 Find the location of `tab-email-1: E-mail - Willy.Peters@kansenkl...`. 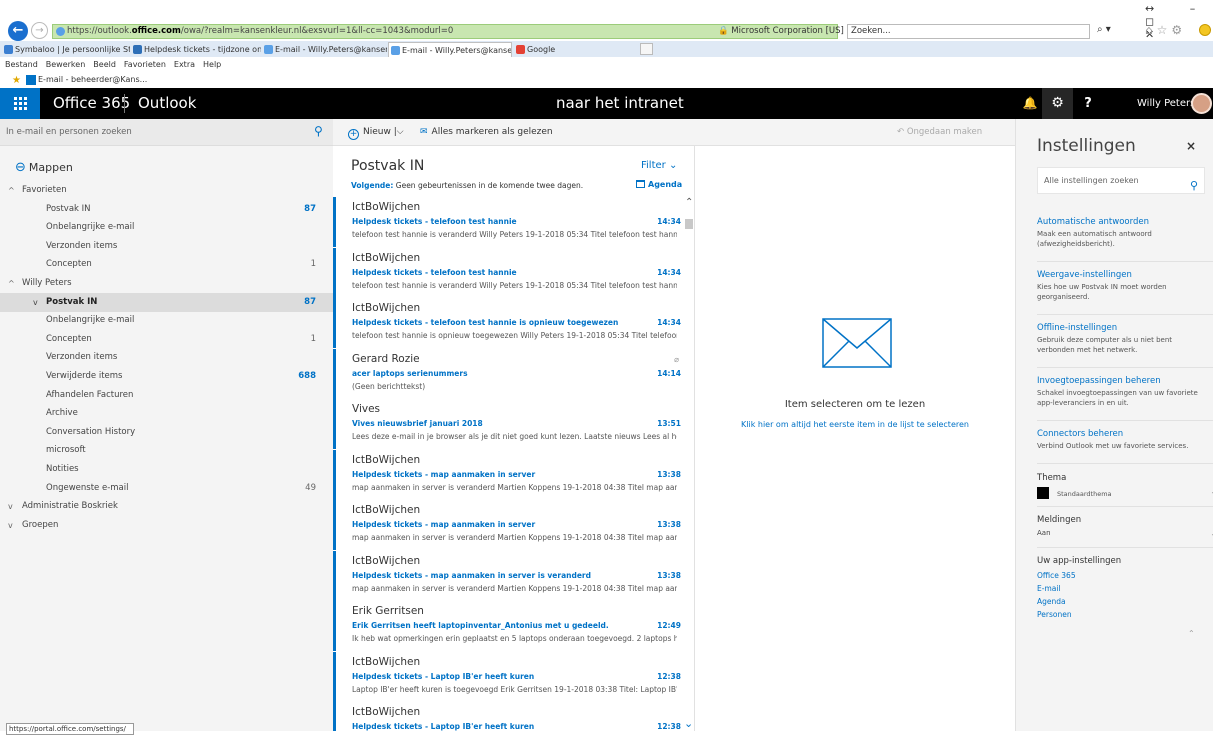

tab-email-1: E-mail - Willy.Peters@kansenkl... is located at coordinates (324, 49).